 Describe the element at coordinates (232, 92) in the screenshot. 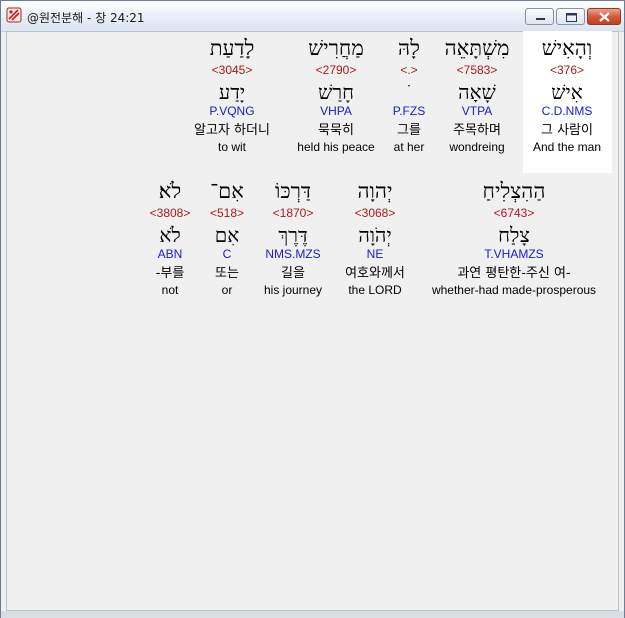

I see `lemma: יָדַע` at that location.